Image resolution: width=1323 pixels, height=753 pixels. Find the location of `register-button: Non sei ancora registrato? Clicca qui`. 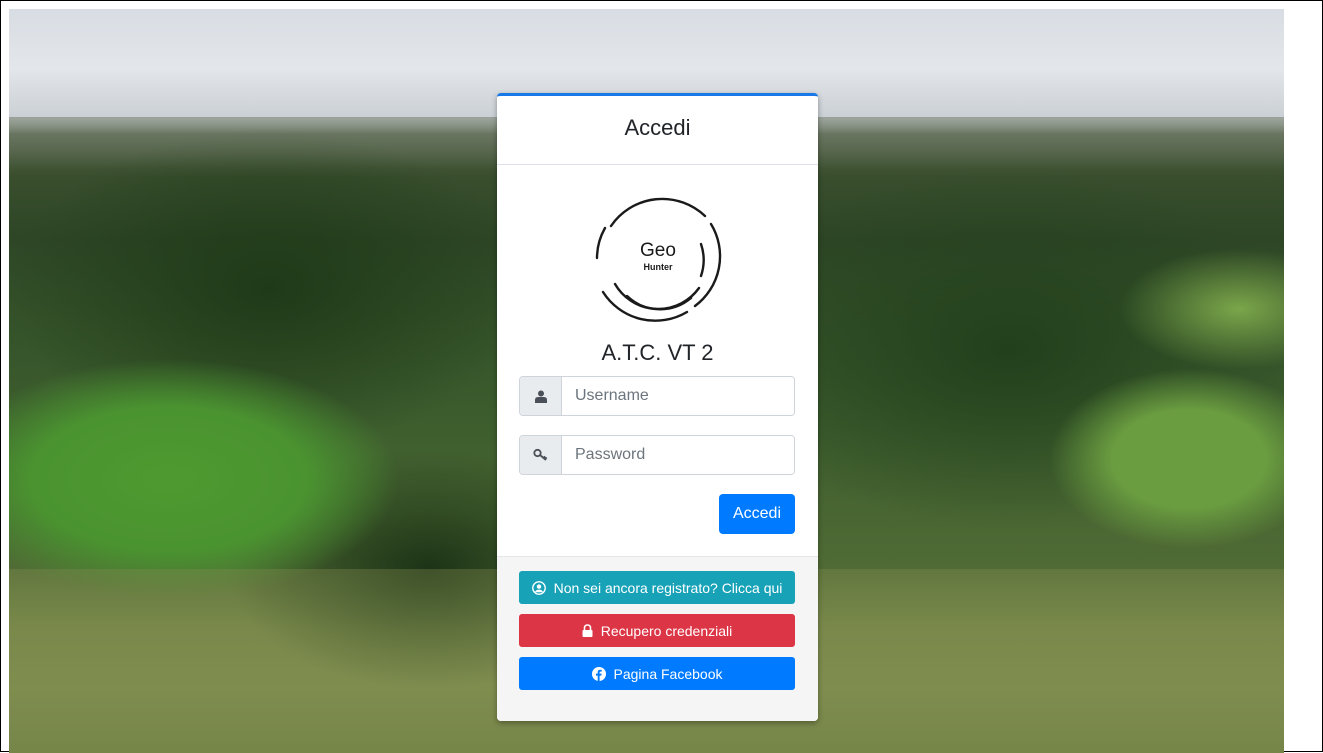

register-button: Non sei ancora registrato? Clicca qui is located at coordinates (657, 587).